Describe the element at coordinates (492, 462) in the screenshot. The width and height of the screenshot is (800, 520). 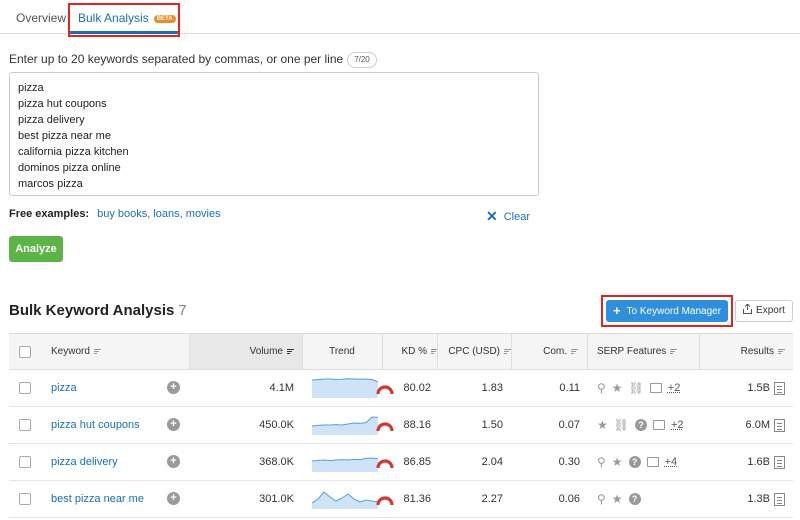
I see `cpc-value: 2.04` at that location.